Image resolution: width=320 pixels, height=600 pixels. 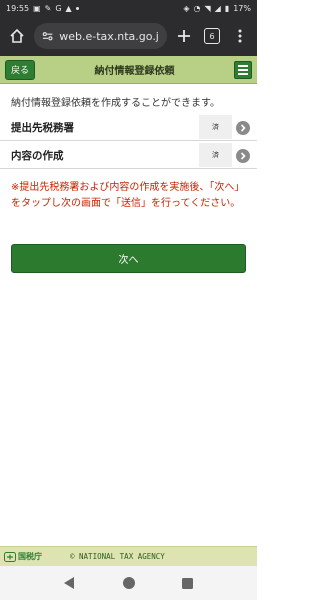 What do you see at coordinates (37, 8) in the screenshot?
I see `image-icon: ▣` at bounding box center [37, 8].